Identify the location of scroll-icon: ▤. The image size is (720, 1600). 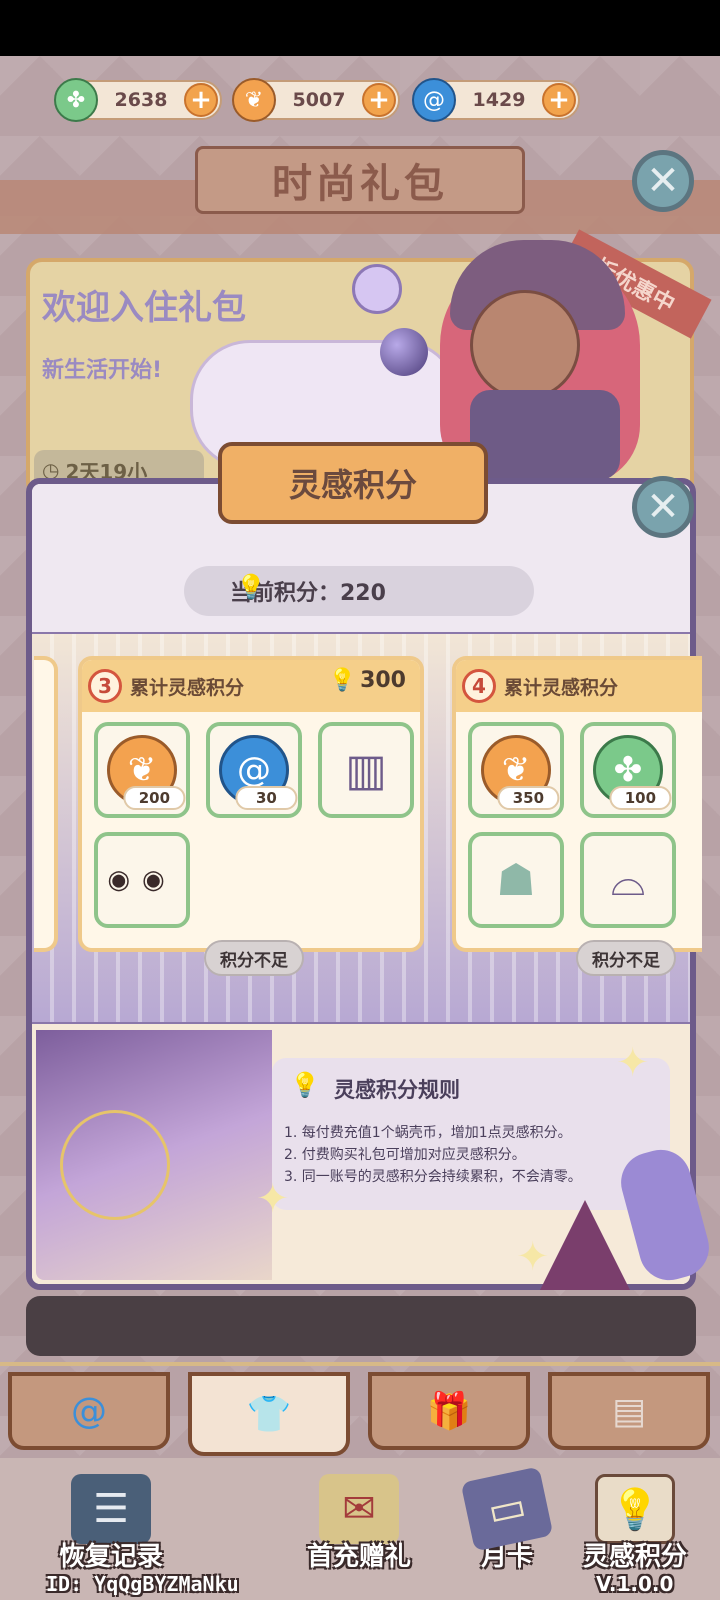
(628, 1411).